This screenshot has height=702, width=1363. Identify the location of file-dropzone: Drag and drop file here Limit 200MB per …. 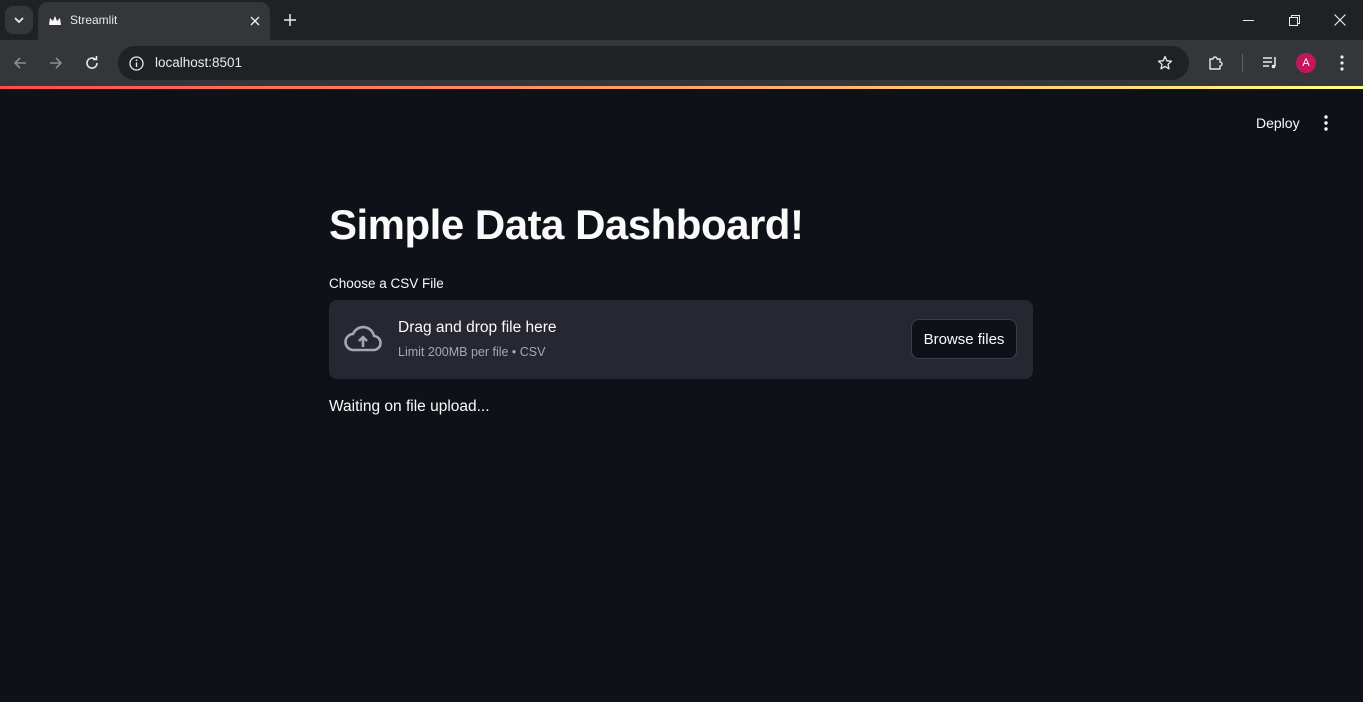
(681, 339).